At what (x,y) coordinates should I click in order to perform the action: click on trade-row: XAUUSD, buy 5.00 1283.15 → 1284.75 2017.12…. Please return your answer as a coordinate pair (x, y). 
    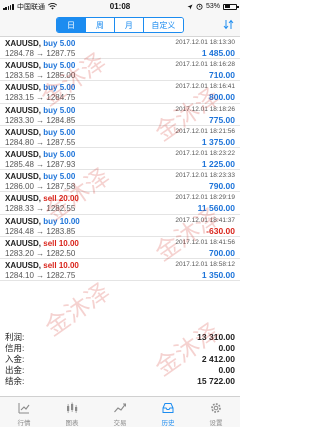
    Looking at the image, I should click on (120, 92).